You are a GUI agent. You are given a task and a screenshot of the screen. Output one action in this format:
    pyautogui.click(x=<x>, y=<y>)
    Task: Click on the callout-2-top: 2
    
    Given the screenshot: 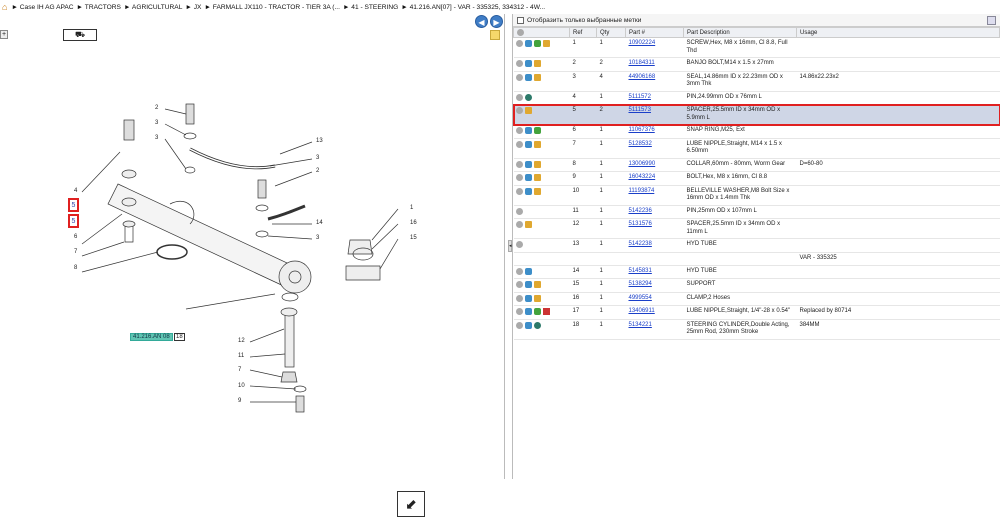 What is the action you would take?
    pyautogui.click(x=156, y=108)
    